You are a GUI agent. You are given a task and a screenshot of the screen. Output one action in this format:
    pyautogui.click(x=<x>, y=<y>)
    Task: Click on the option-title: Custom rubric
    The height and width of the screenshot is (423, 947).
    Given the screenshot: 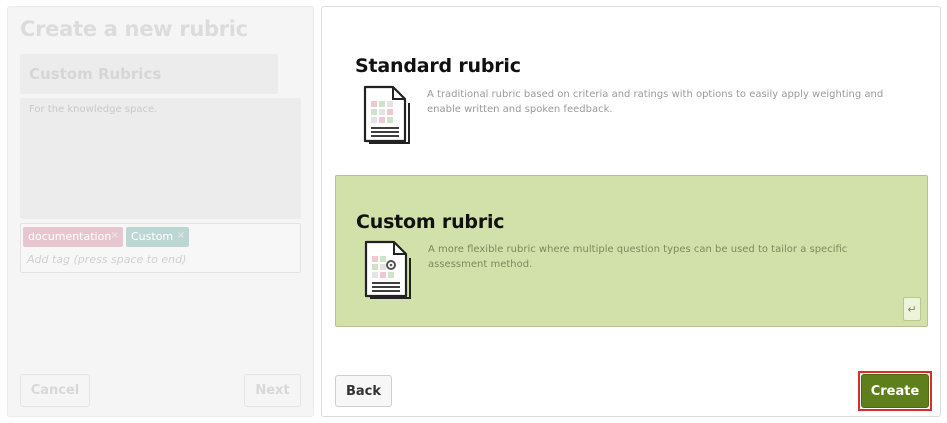 What is the action you would take?
    pyautogui.click(x=430, y=222)
    